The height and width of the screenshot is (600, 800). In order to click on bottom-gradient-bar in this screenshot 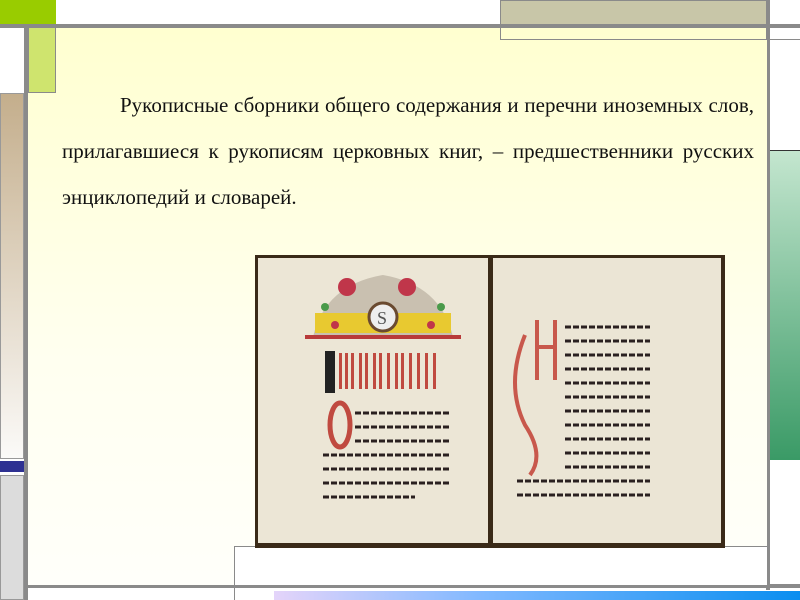, I will do `click(537, 595)`.